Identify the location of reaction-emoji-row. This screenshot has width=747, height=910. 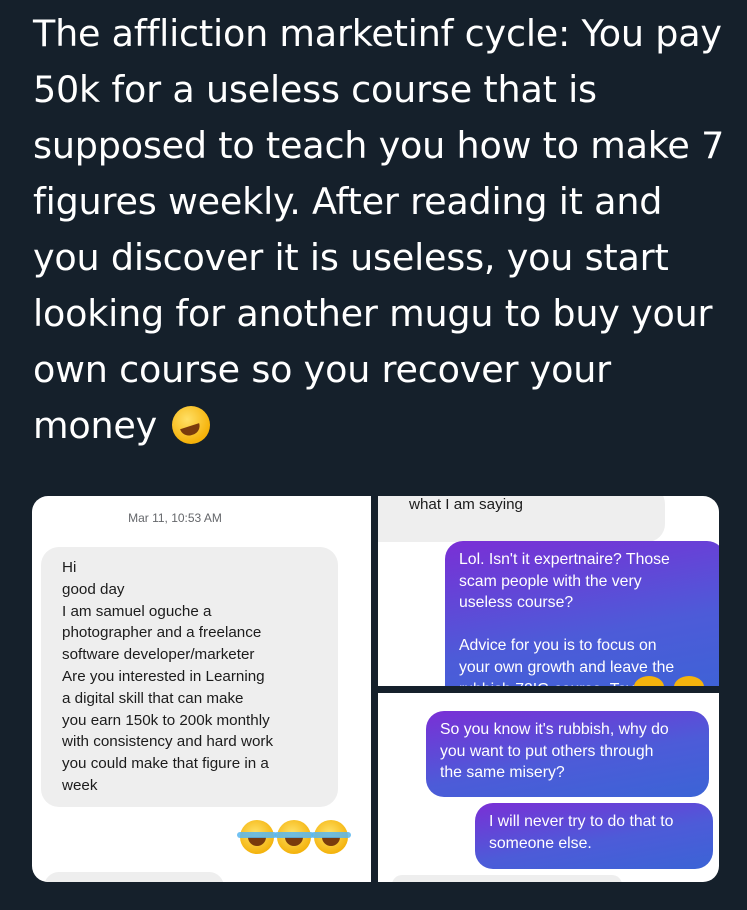
(294, 837).